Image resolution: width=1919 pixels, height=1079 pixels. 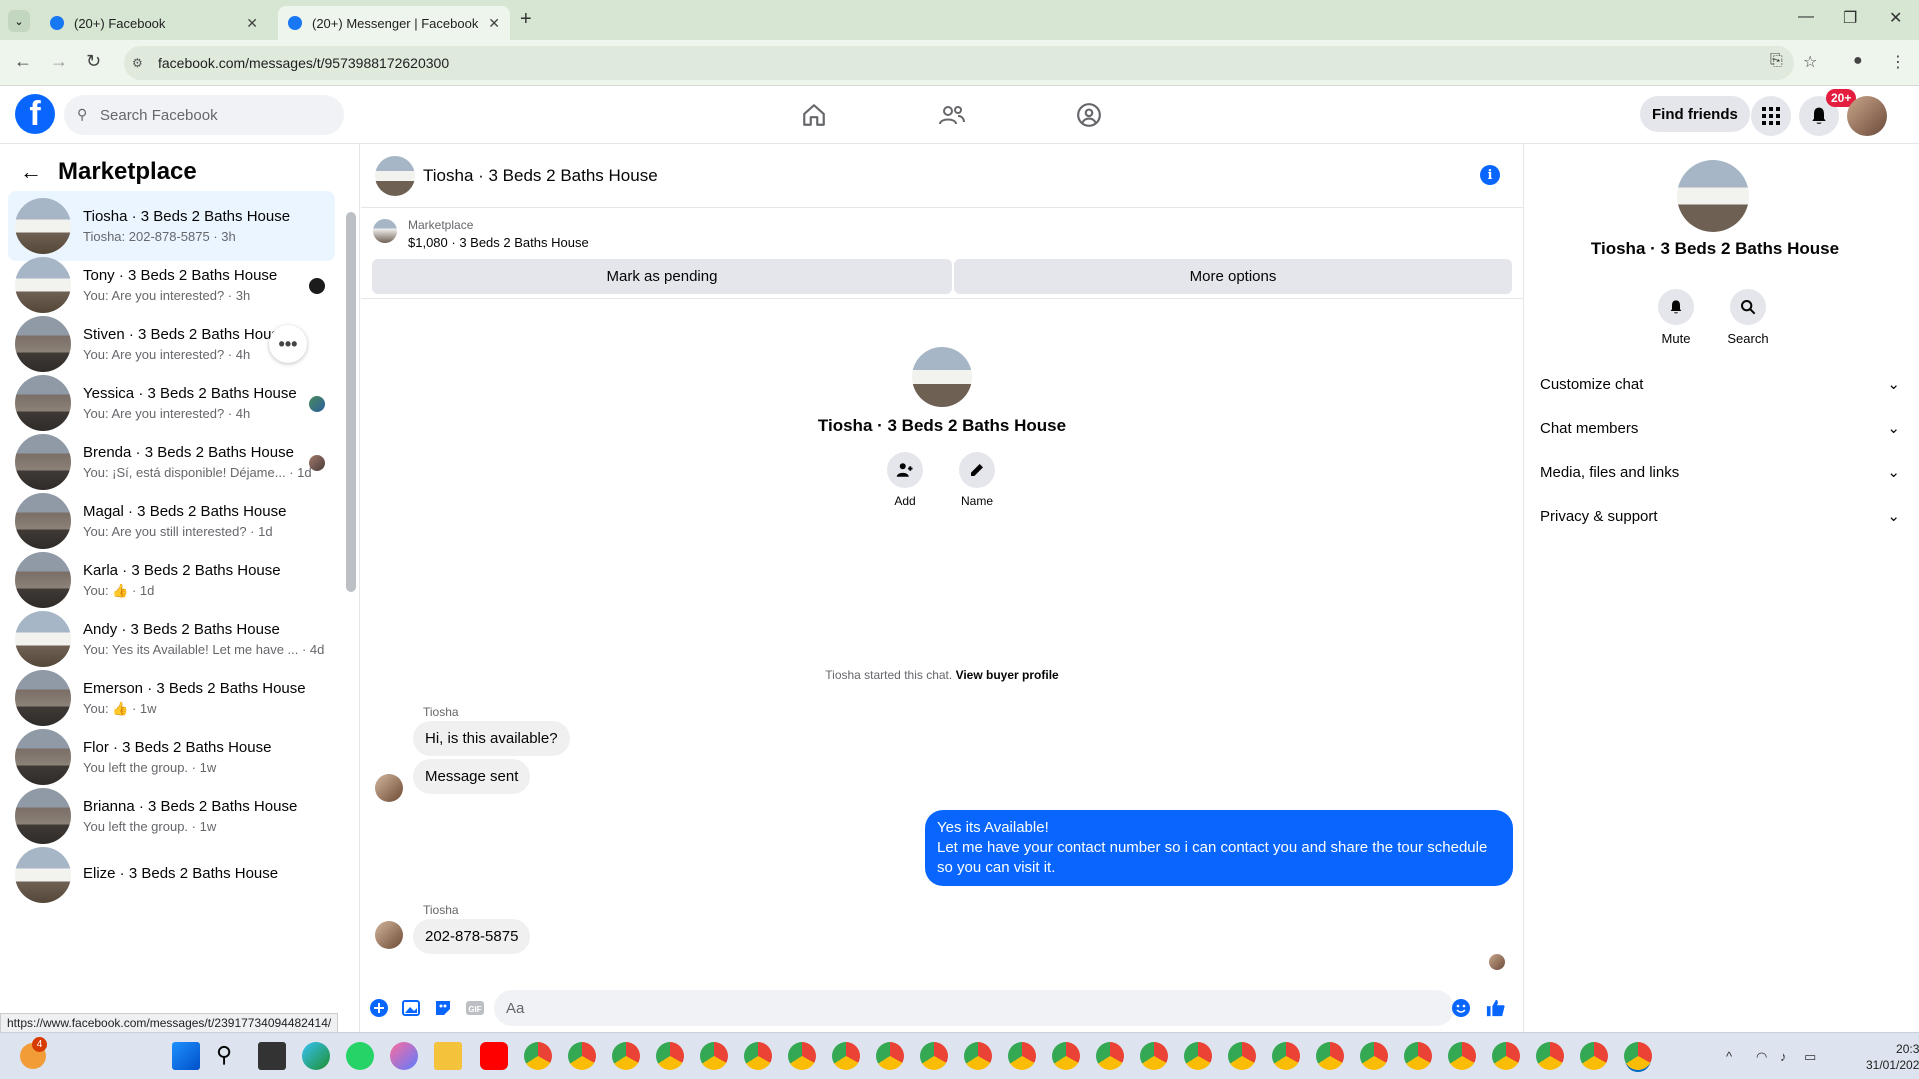 I want to click on more-options-icon: •••, so click(x=288, y=344).